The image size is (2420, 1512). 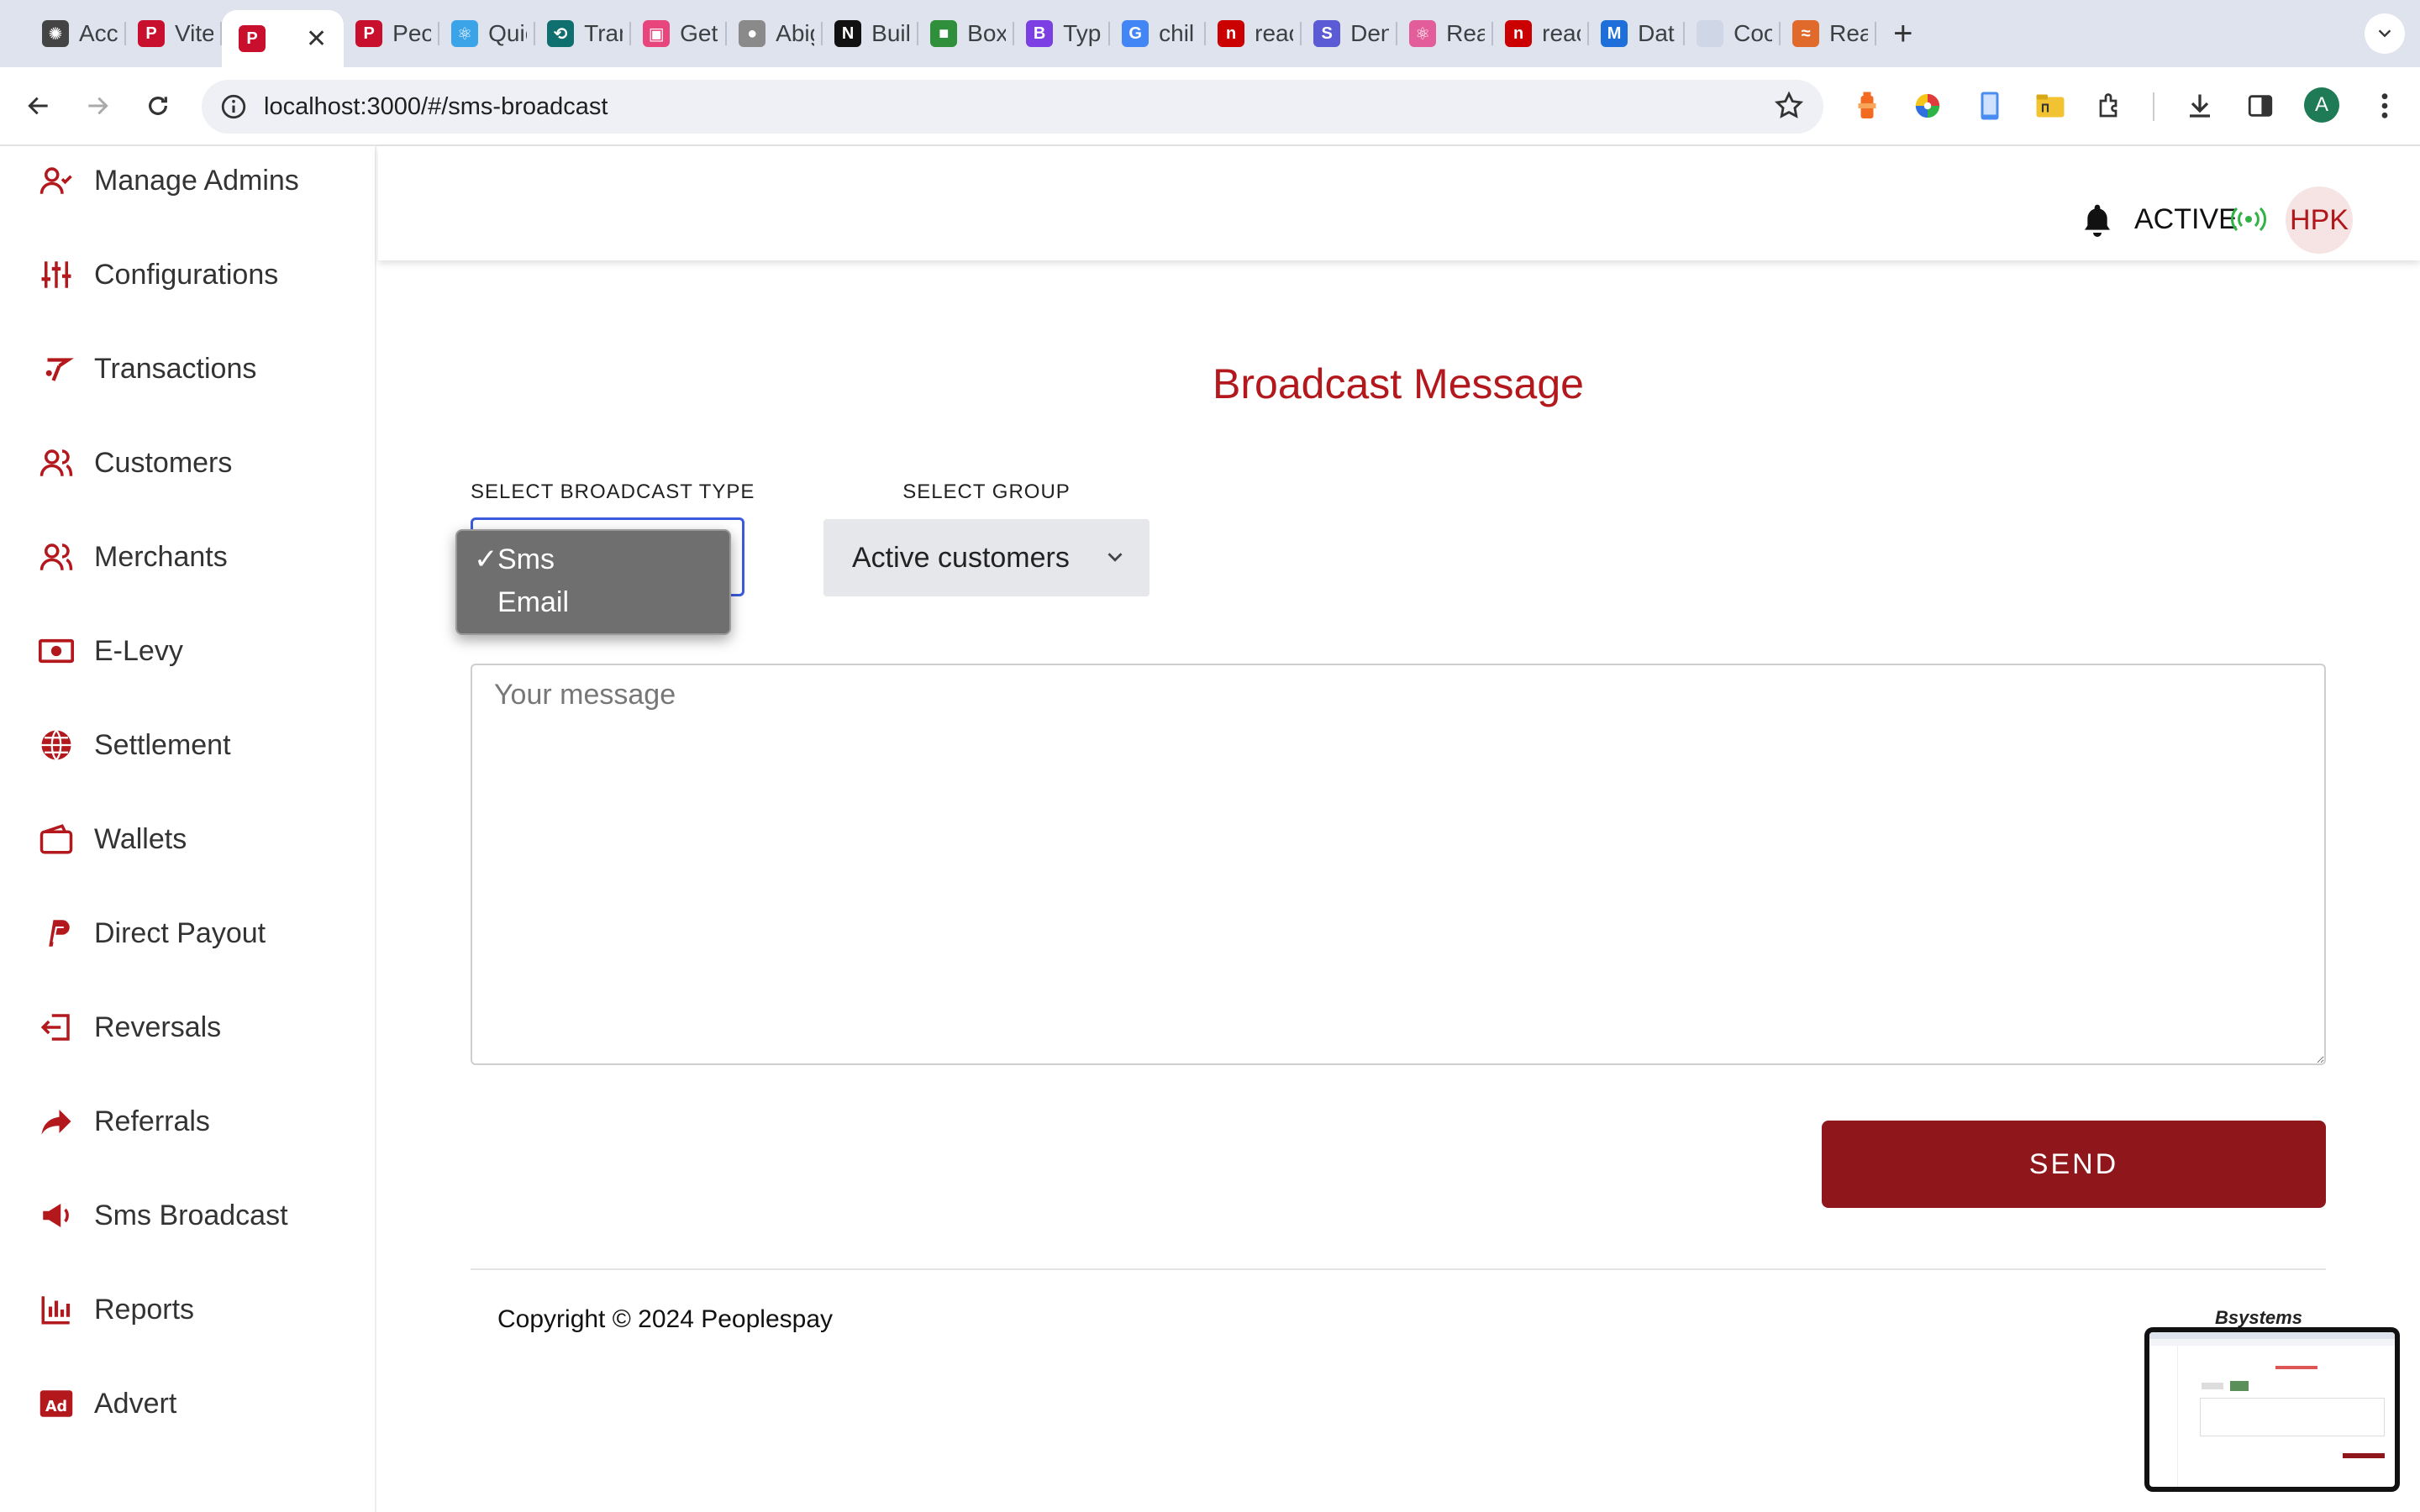 I want to click on profile-avatar: A, so click(x=2322, y=105).